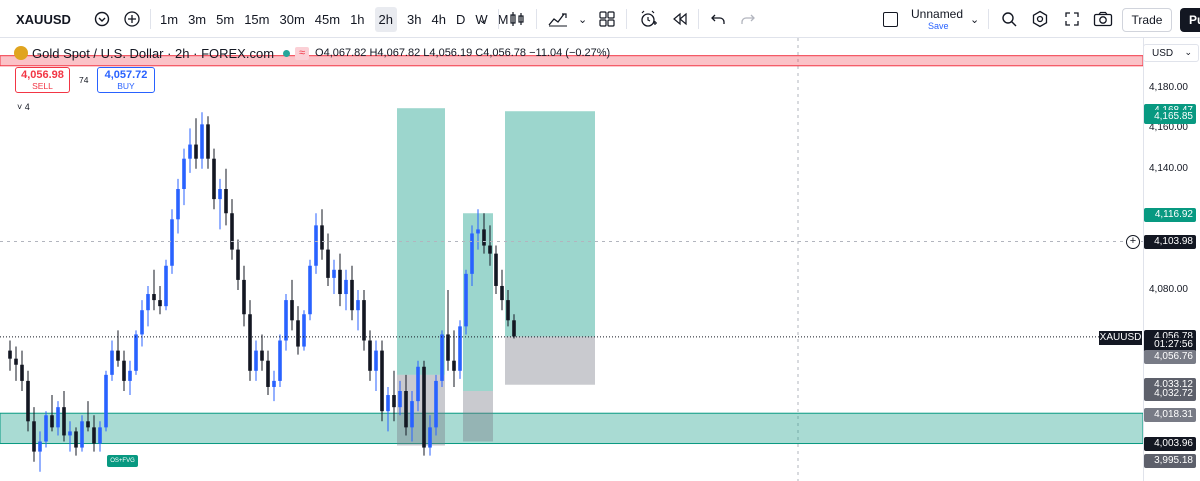  Describe the element at coordinates (153, 53) in the screenshot. I see `legend-title: Gold Spot / U.S. Dollar · 2h · FOREX.com` at that location.